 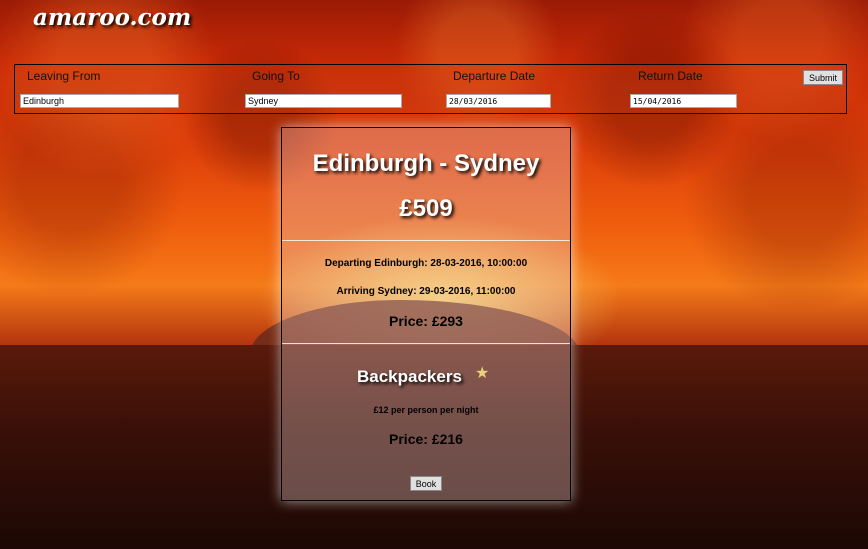 What do you see at coordinates (426, 208) in the screenshot?
I see `total-price: £509` at bounding box center [426, 208].